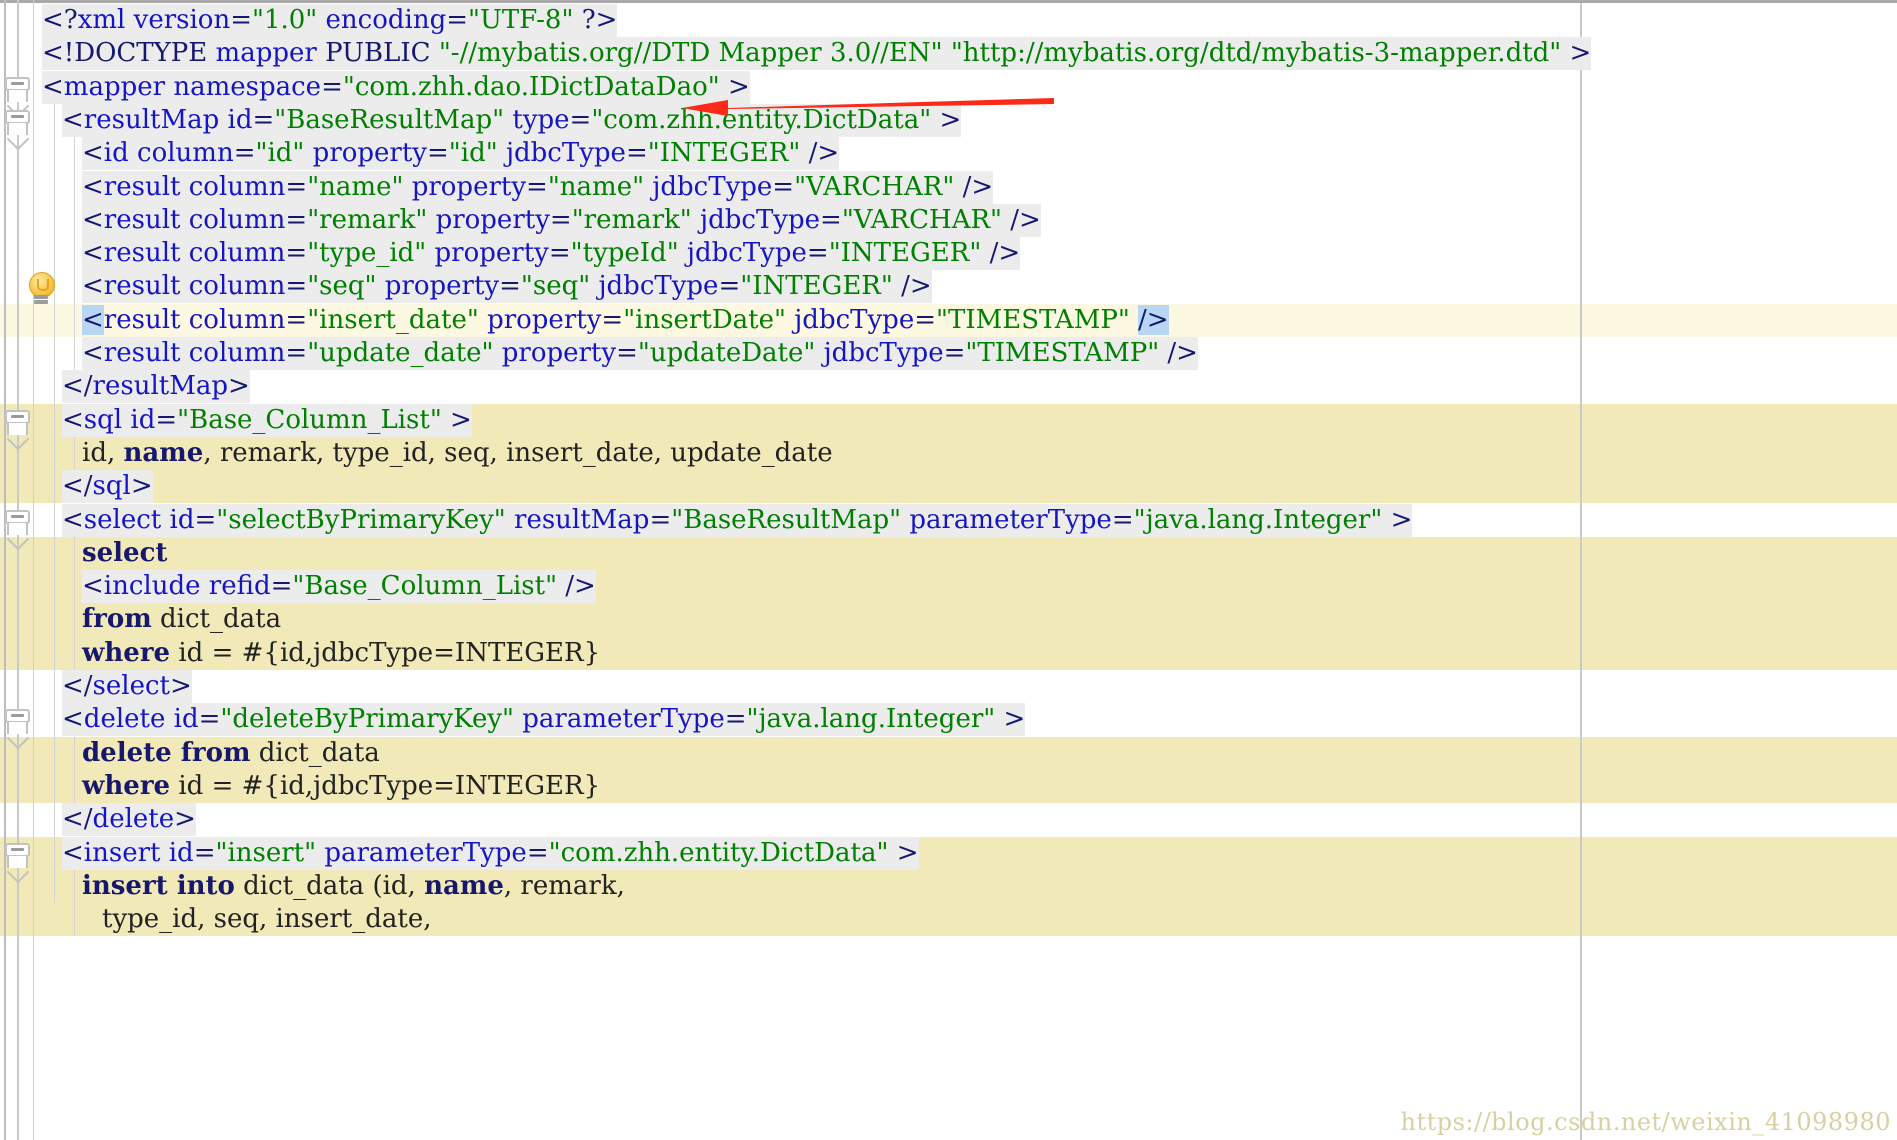 This screenshot has width=1897, height=1140. What do you see at coordinates (166, 752) in the screenshot?
I see `code-token: delete from` at bounding box center [166, 752].